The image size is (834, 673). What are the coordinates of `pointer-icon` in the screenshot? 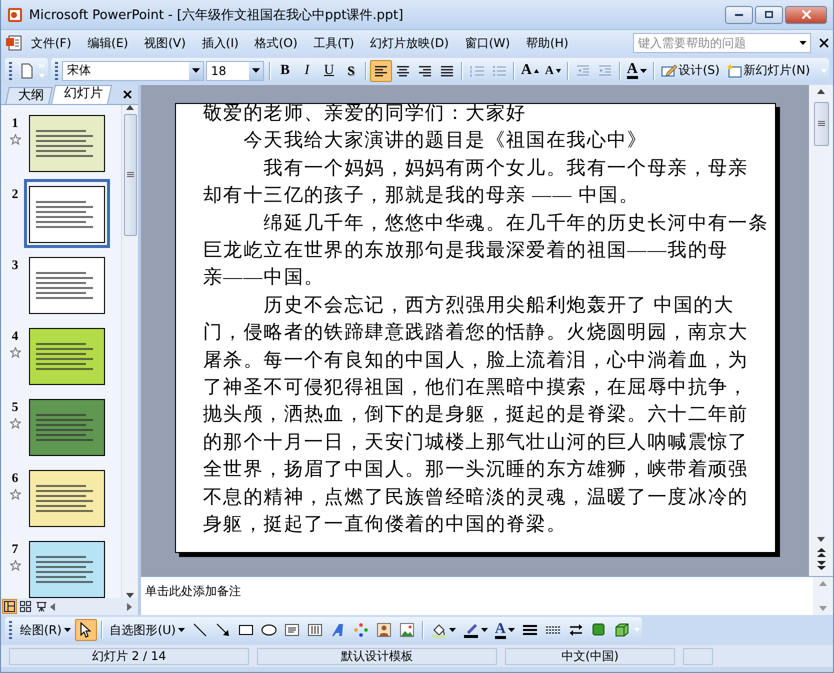 It's located at (85, 630).